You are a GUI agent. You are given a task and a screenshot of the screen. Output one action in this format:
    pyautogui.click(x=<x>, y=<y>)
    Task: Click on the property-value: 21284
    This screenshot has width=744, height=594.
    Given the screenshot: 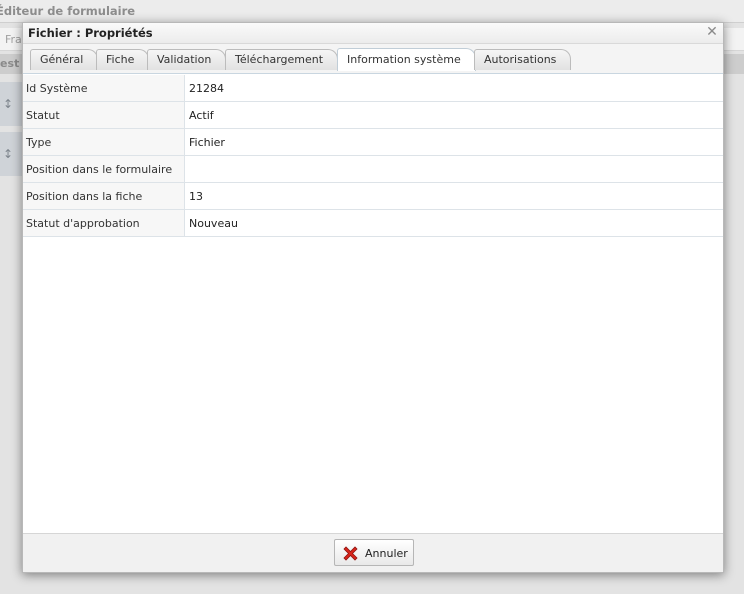 What is the action you would take?
    pyautogui.click(x=453, y=88)
    